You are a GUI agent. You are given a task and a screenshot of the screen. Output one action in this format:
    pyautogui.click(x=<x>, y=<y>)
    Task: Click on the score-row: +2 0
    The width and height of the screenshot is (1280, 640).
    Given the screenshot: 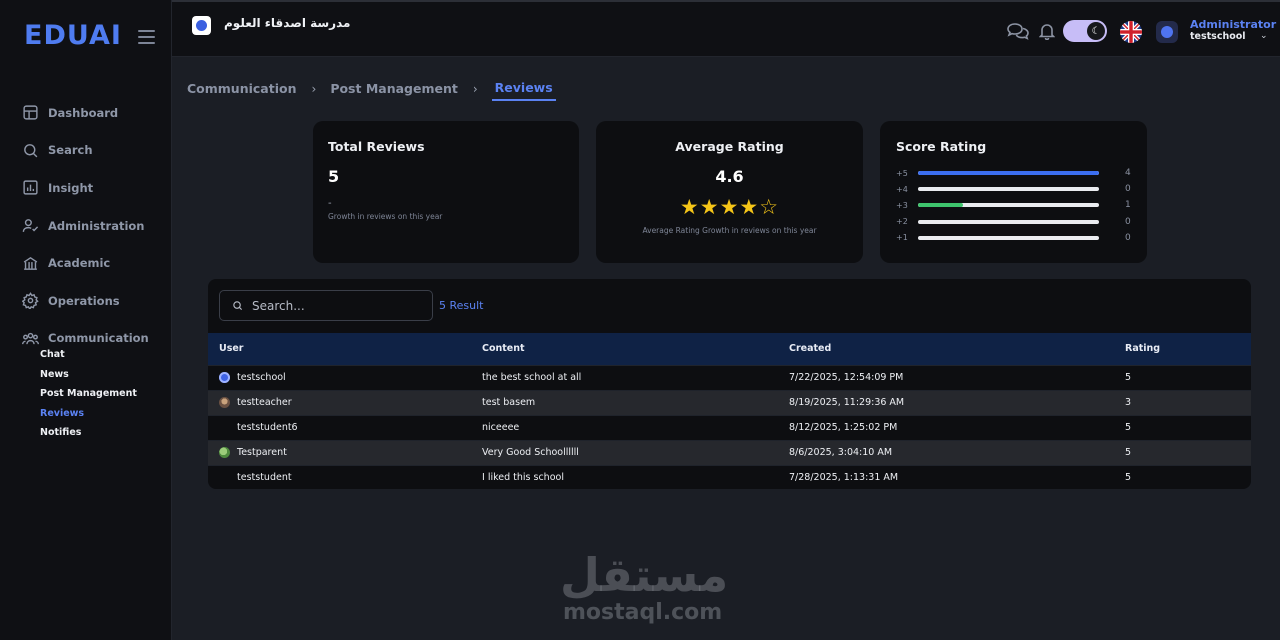 What is the action you would take?
    pyautogui.click(x=1014, y=222)
    